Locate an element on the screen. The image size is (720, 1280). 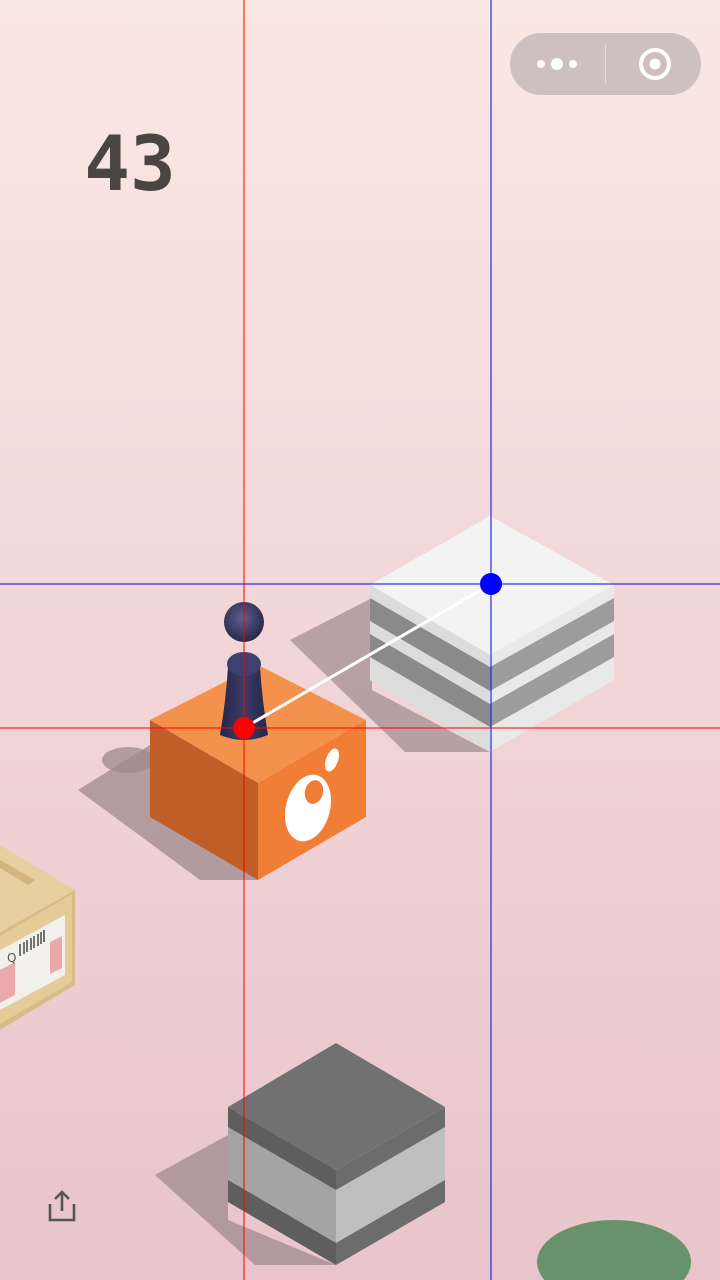
share-upload-icon is located at coordinates (62, 1206).